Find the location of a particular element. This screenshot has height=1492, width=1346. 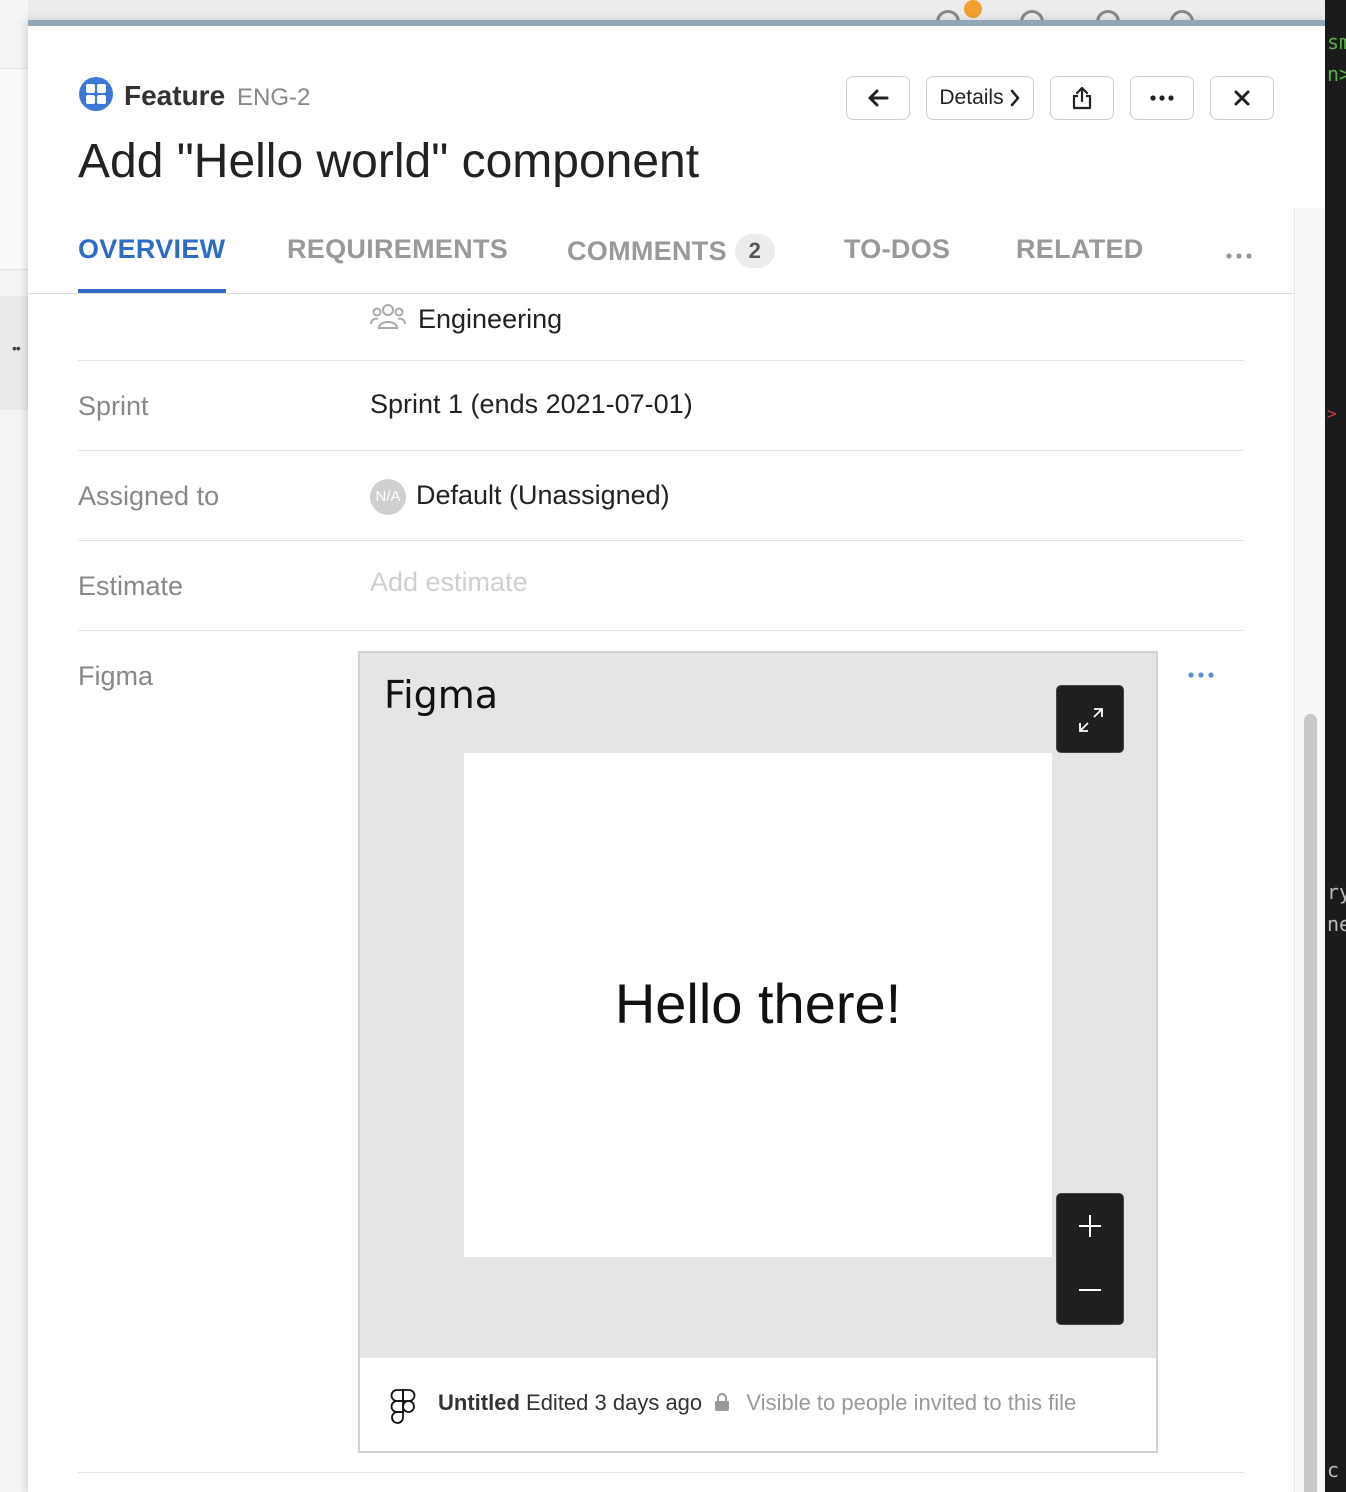

details-button: Details is located at coordinates (980, 98).